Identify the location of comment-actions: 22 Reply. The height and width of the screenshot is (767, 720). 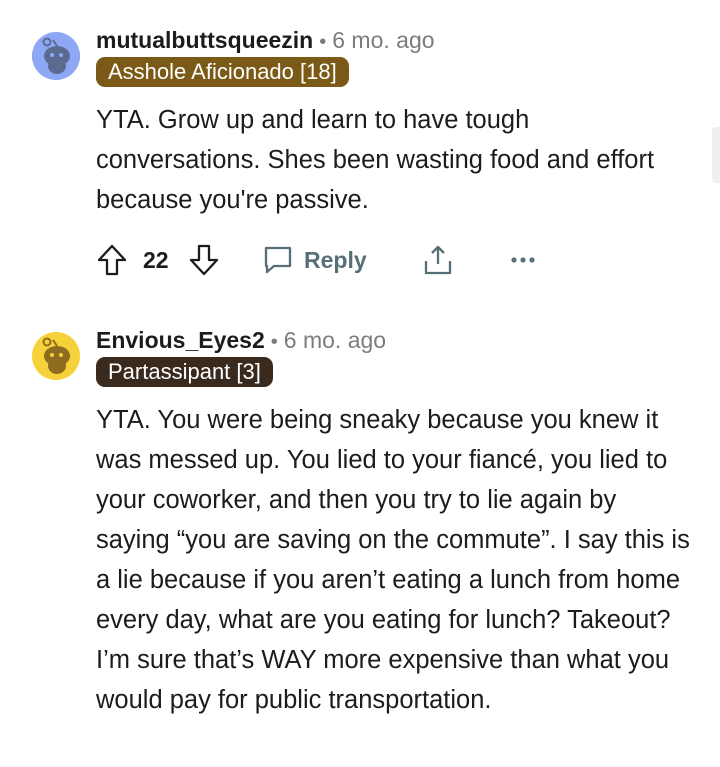
(326, 260).